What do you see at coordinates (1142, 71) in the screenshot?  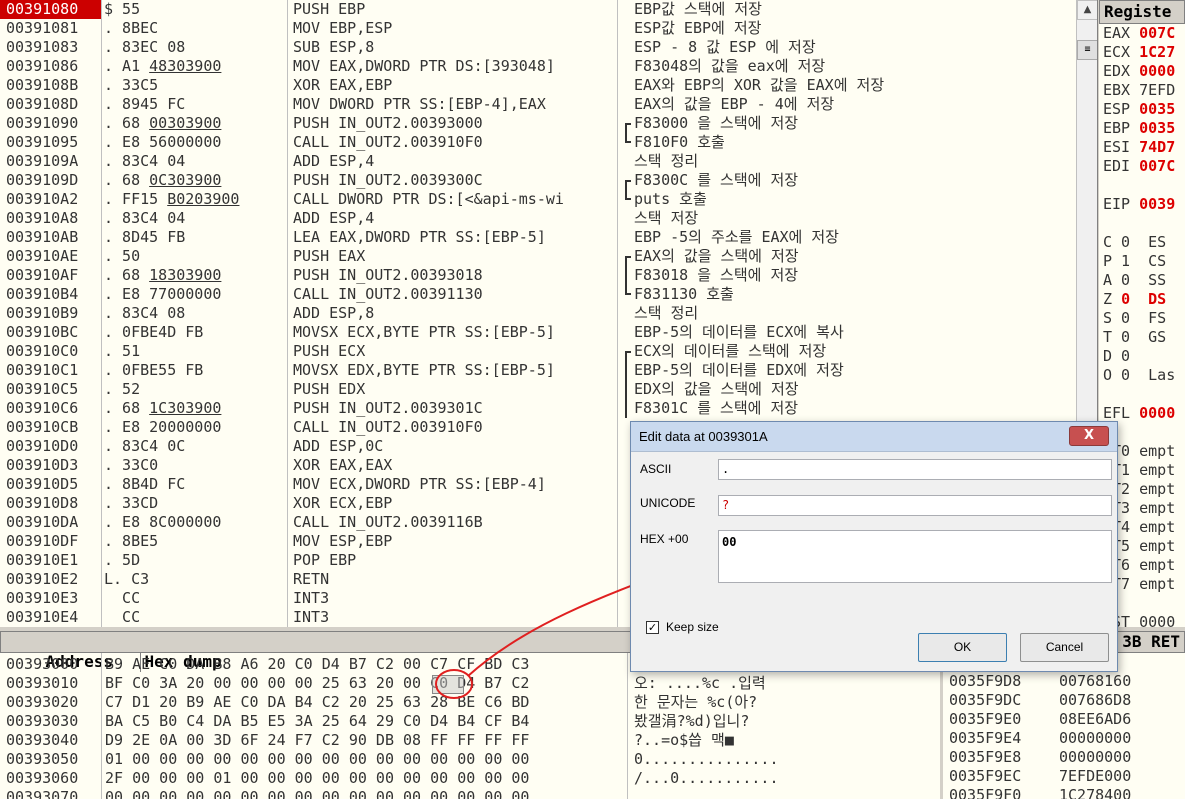 I see `register-line: EDX 0000` at bounding box center [1142, 71].